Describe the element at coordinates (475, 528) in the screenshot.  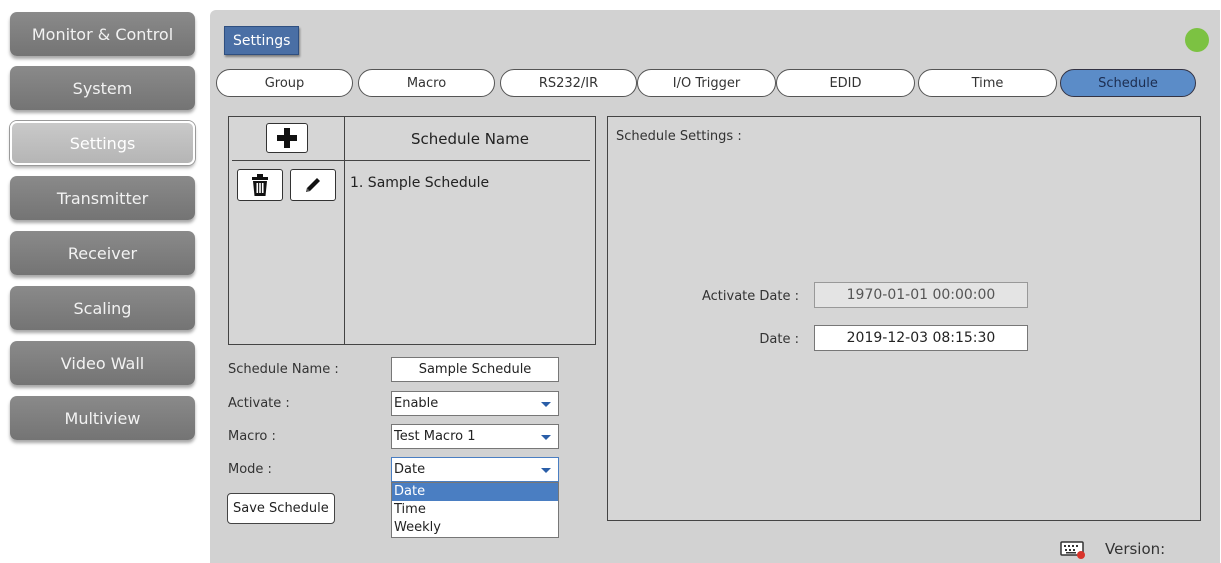
I see `mode-option-weekly: Weekly` at that location.